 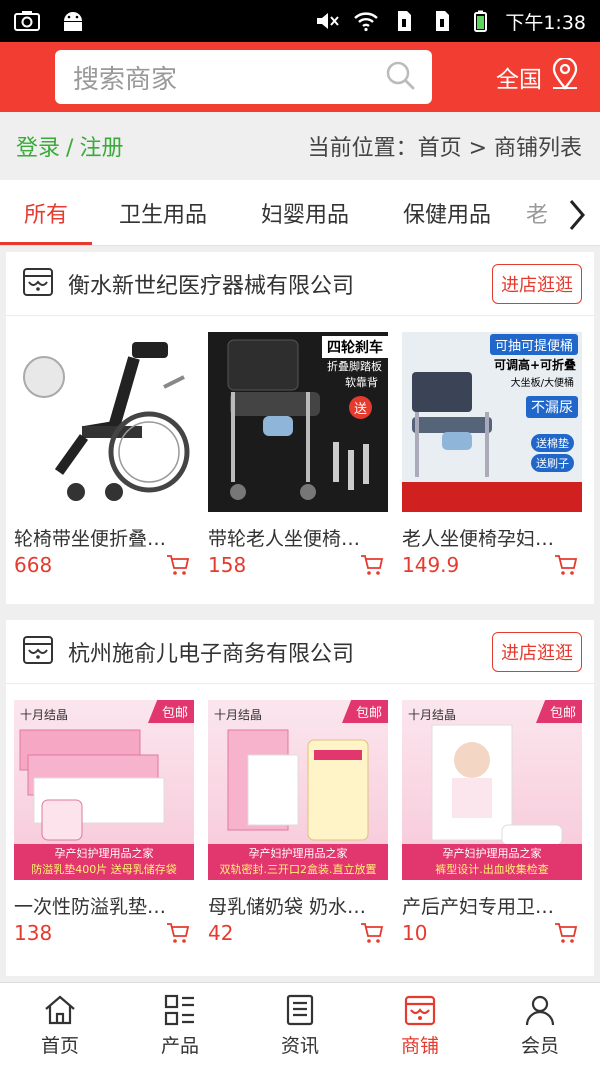 I want to click on product-price: 668, so click(x=33, y=565).